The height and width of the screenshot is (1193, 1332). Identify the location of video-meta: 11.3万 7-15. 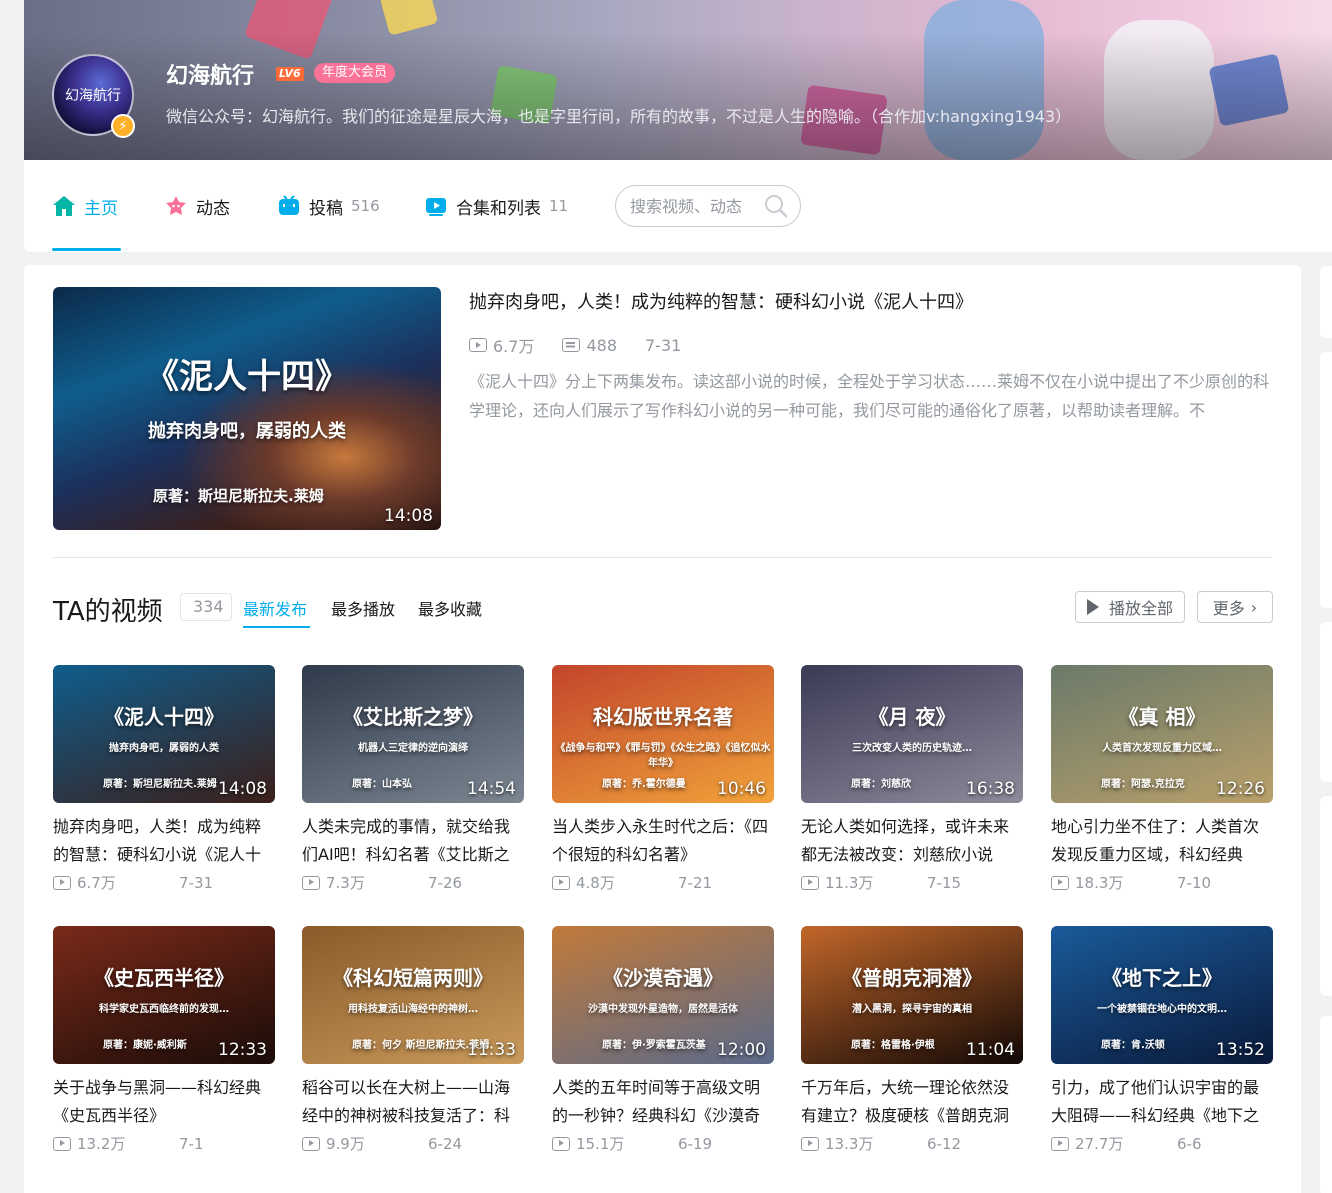
(912, 882).